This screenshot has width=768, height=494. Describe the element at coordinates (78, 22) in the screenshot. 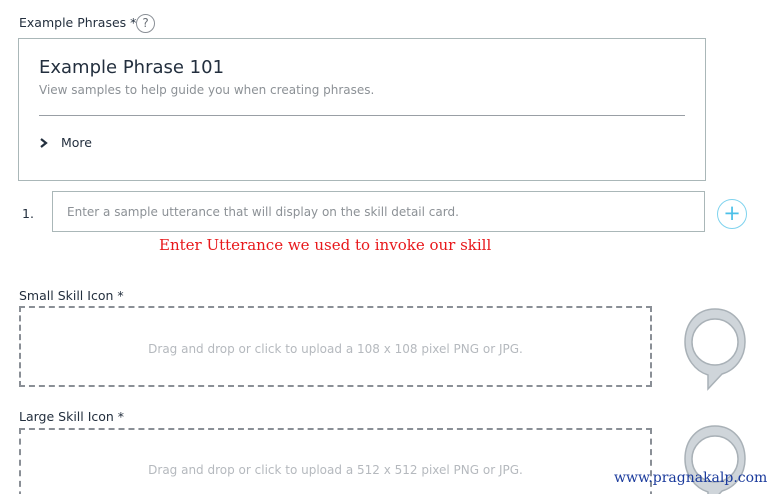

I see `example-phrases-label: Example Phrases *` at that location.